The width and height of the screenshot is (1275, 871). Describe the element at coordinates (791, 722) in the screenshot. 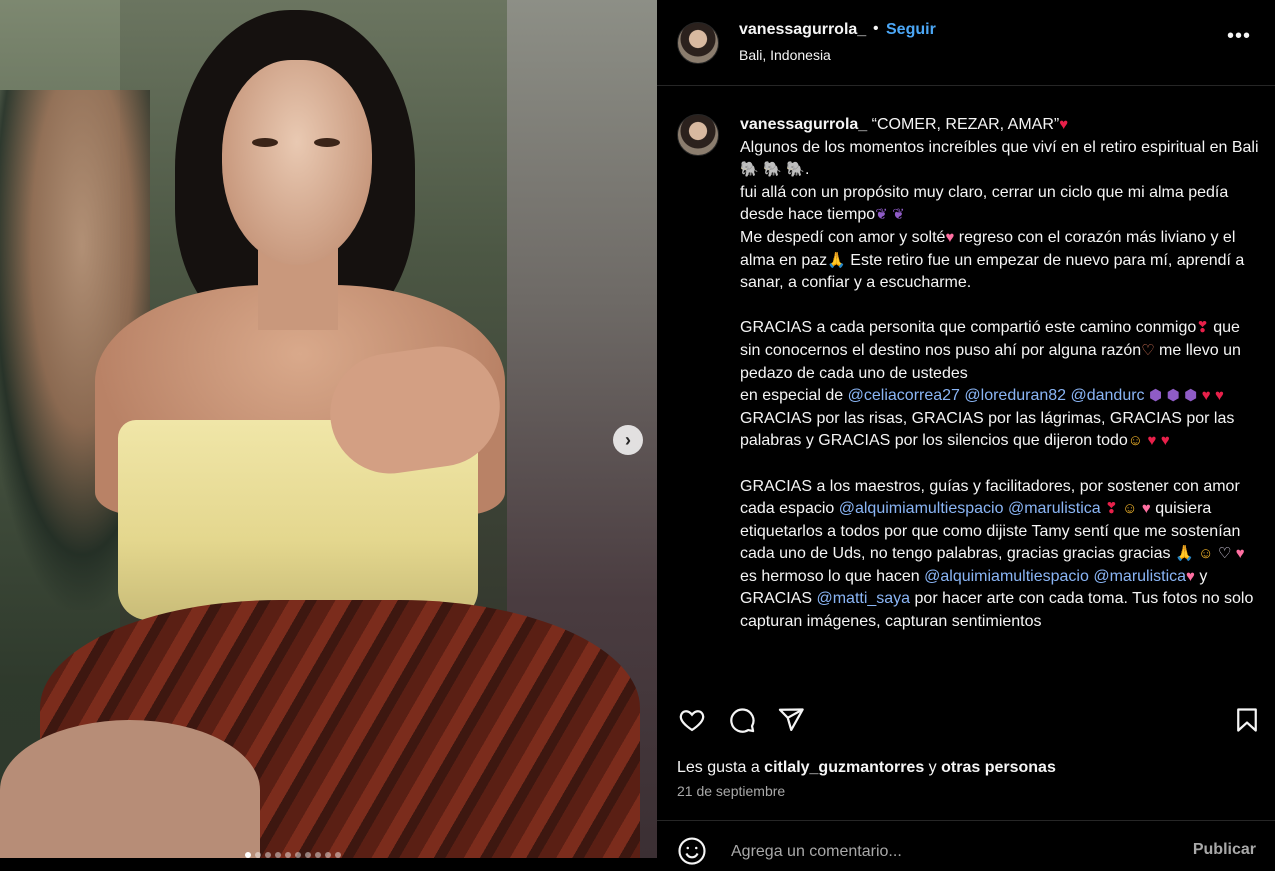

I see `paper-plane-icon` at that location.